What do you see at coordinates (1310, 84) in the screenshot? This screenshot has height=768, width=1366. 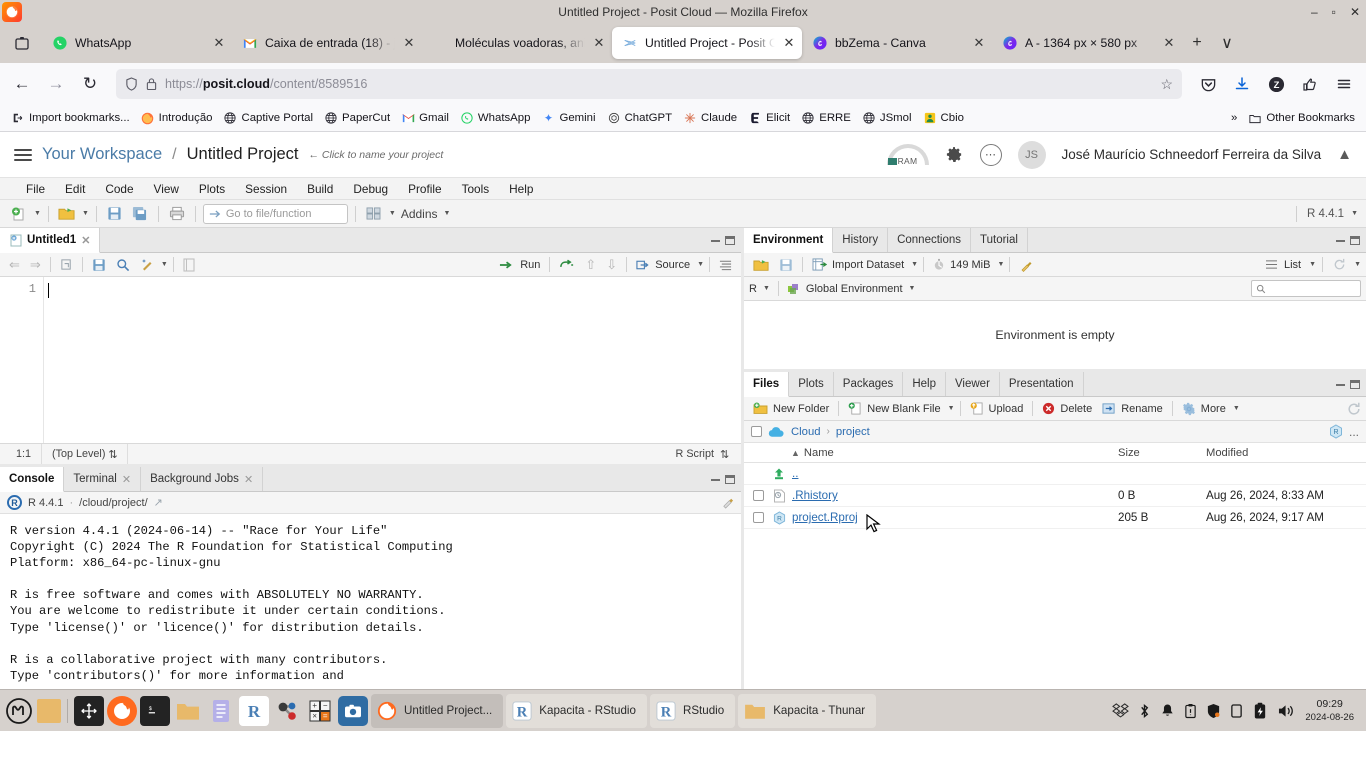 I see `extension-icon` at bounding box center [1310, 84].